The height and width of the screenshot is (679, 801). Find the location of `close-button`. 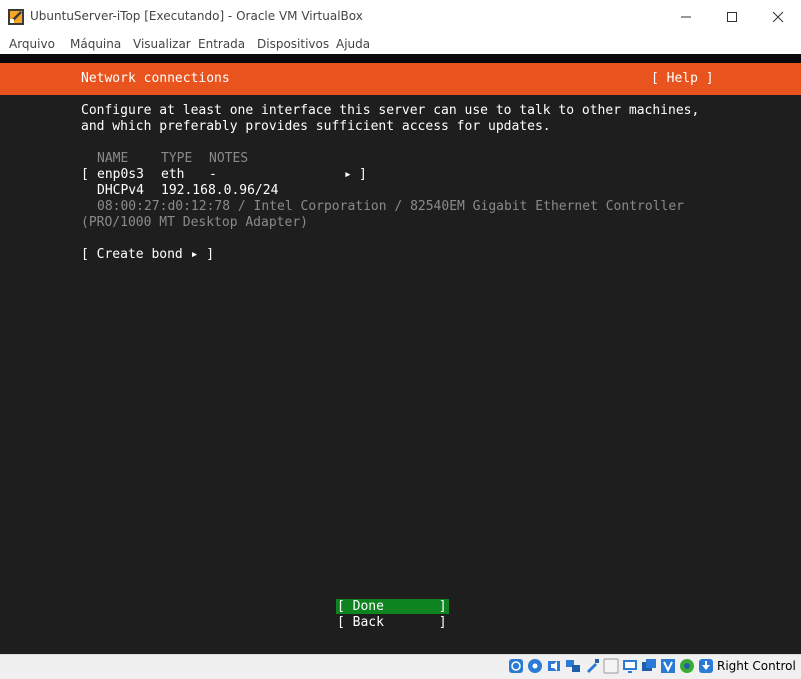

close-button is located at coordinates (778, 17).